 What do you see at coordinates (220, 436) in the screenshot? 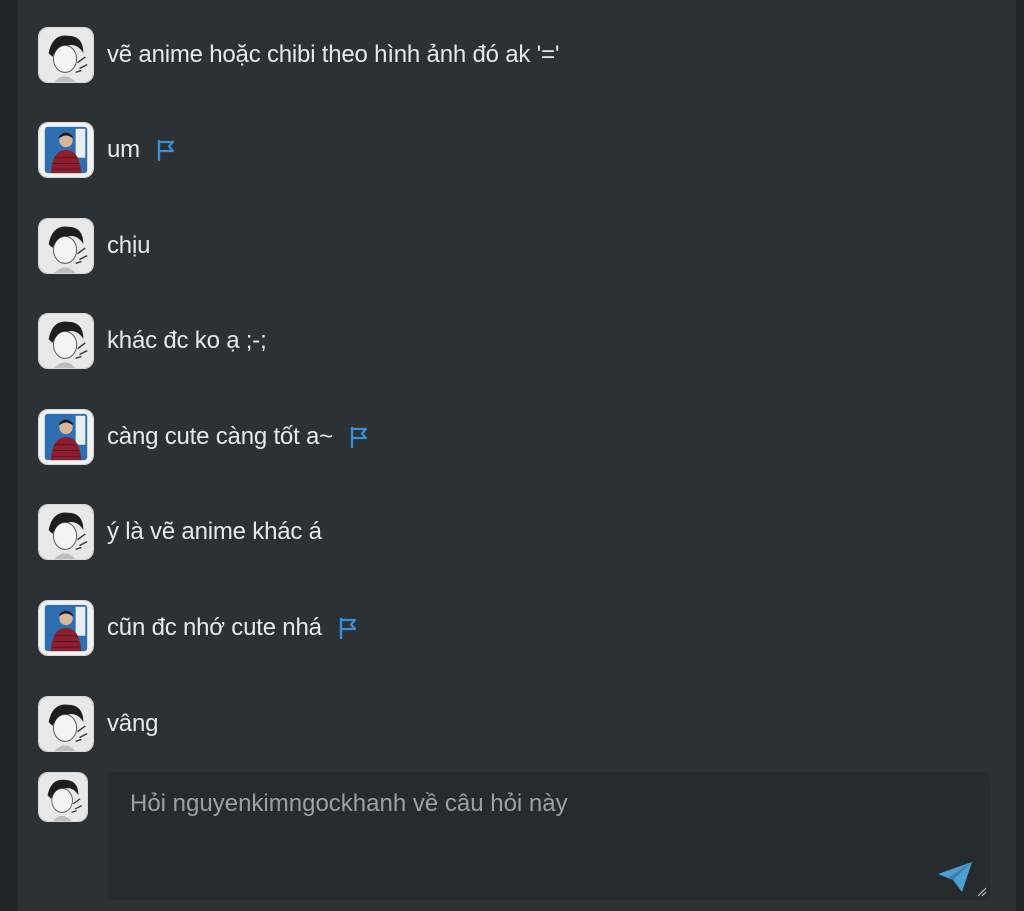
I see `comment-text: càng cute càng tốt a~` at bounding box center [220, 436].